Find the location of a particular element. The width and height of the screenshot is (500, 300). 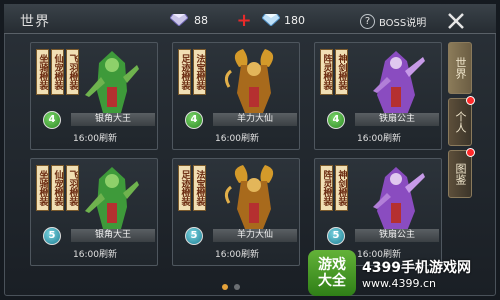

tab-collection: 图鉴 is located at coordinates (460, 174).